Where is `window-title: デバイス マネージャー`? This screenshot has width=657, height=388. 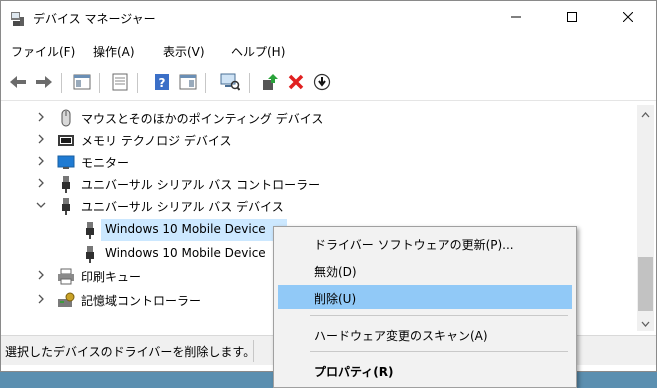 window-title: デバイス マネージャー is located at coordinates (94, 19).